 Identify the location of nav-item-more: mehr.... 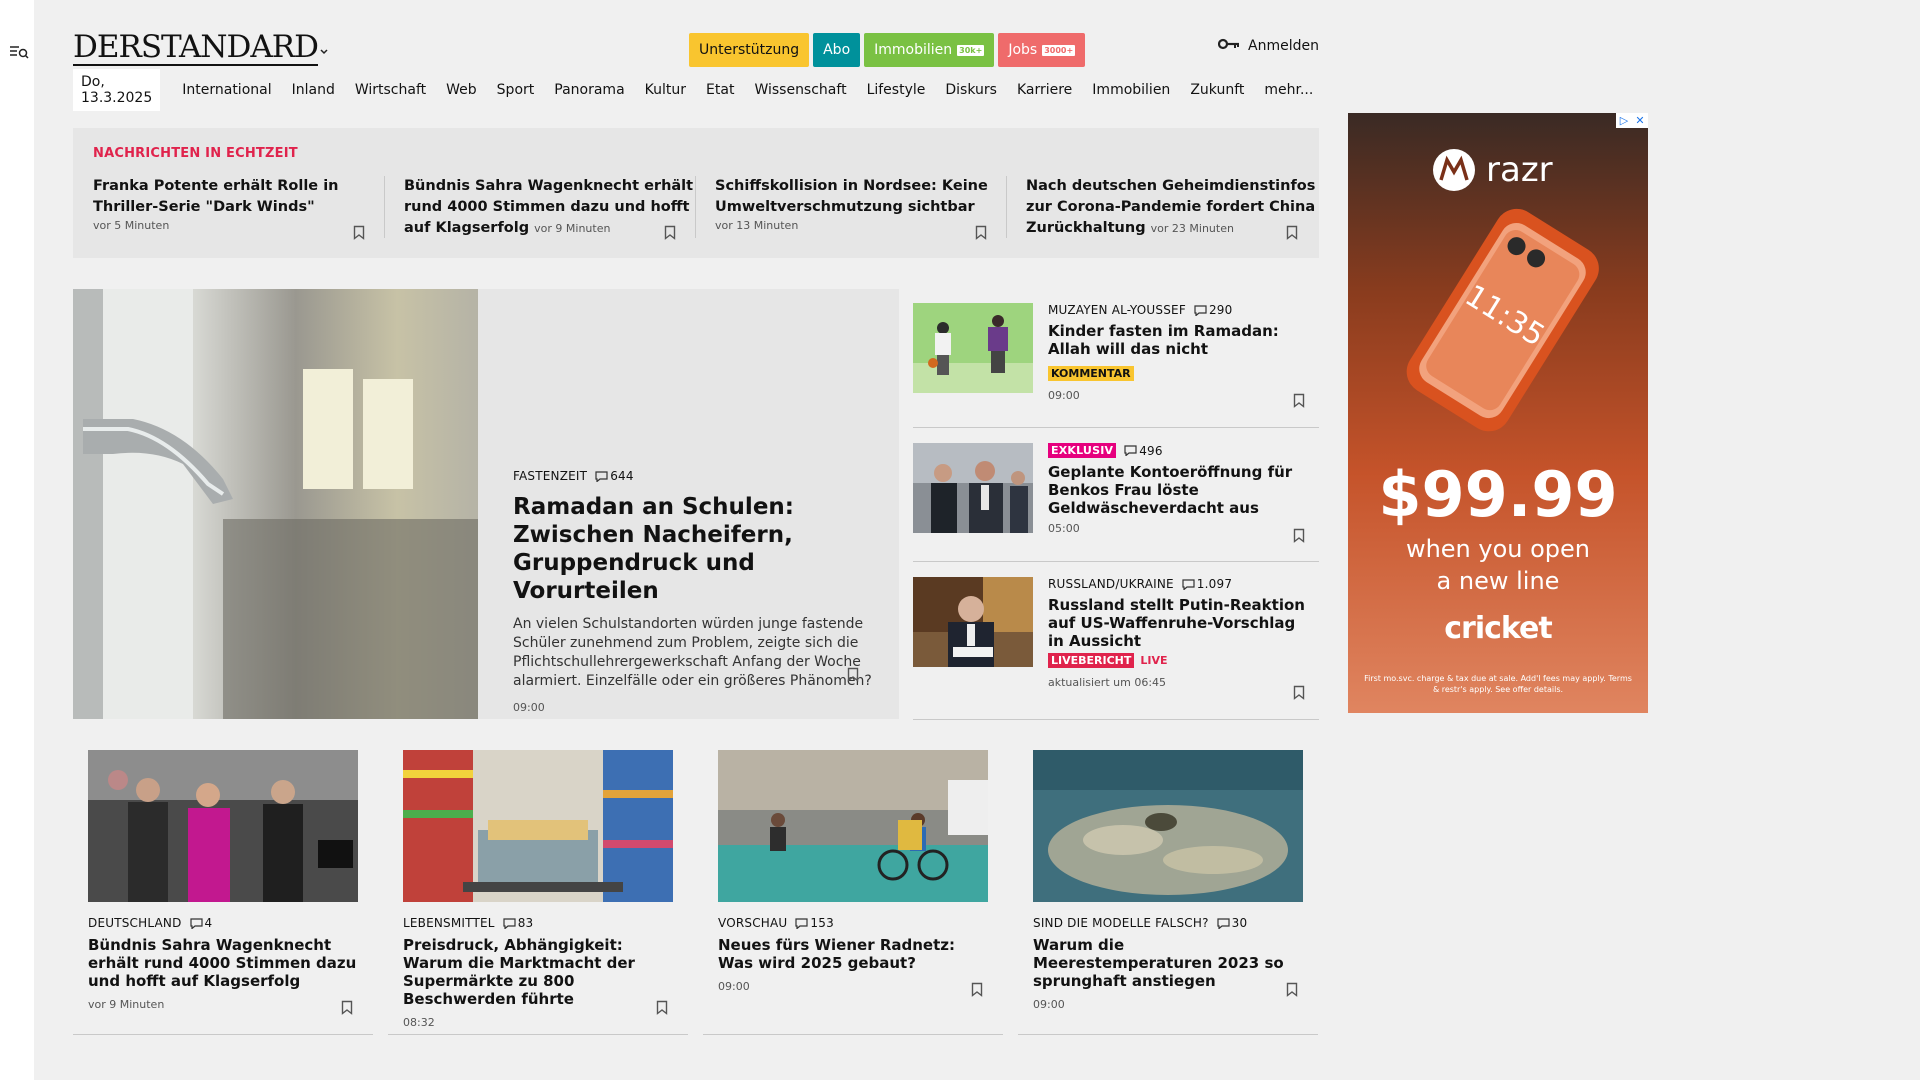
(1288, 90).